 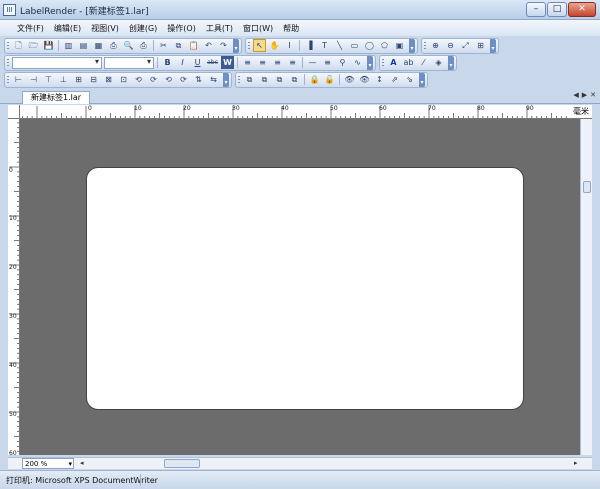 What do you see at coordinates (309, 45) in the screenshot?
I see `barcode-icon: ▐` at bounding box center [309, 45].